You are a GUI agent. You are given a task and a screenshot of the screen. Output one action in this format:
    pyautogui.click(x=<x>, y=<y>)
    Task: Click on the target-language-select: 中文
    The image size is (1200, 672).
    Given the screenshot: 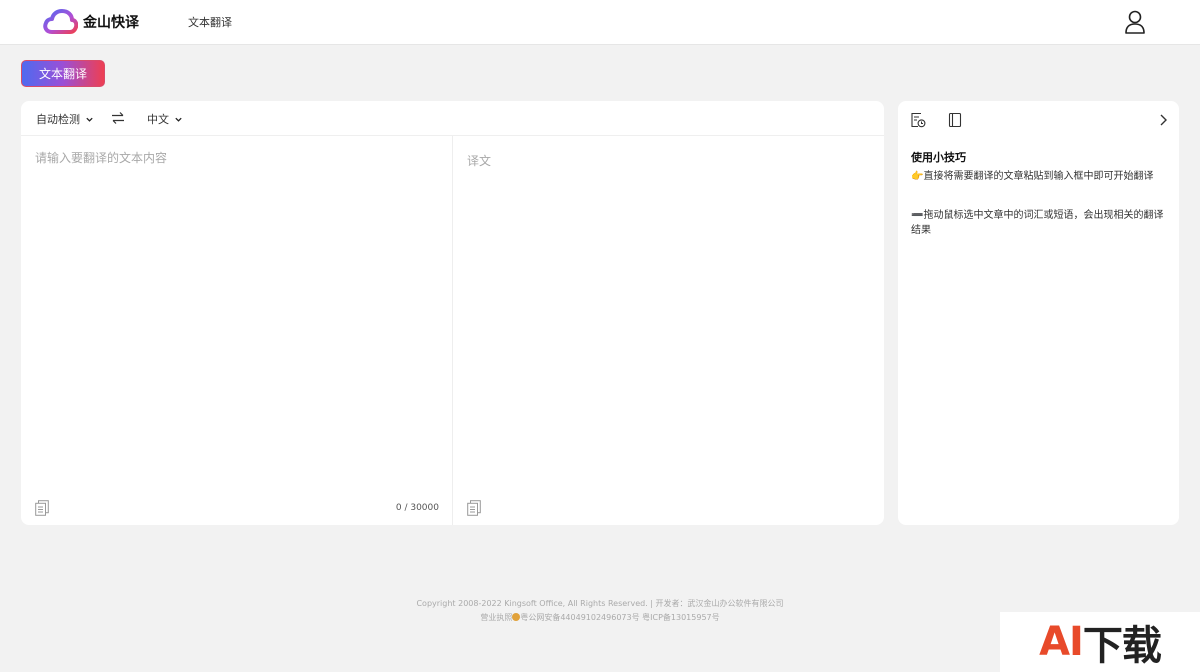 What is the action you would take?
    pyautogui.click(x=165, y=119)
    